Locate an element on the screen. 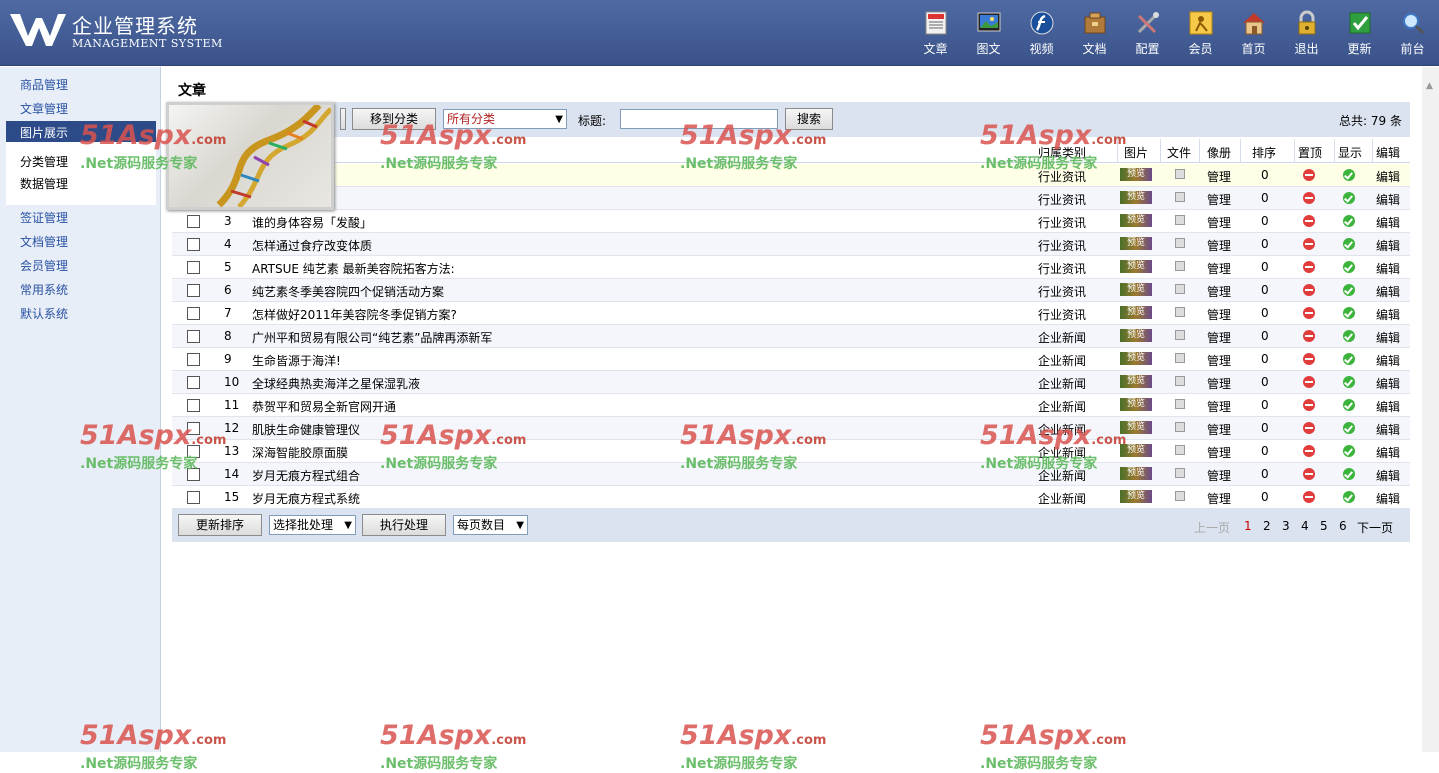  row-title-link: 肌肤生命健康管理仪 is located at coordinates (306, 429).